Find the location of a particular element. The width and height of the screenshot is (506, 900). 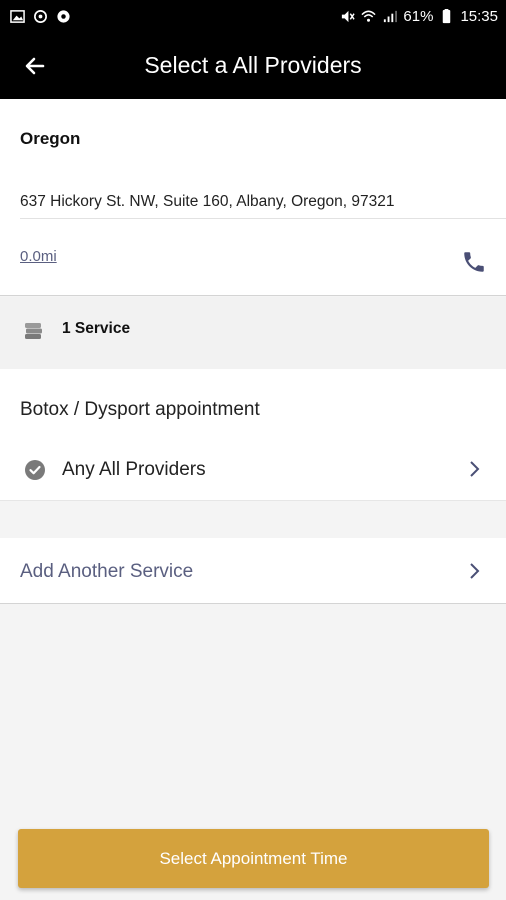

status-left-icons is located at coordinates (40, 16).